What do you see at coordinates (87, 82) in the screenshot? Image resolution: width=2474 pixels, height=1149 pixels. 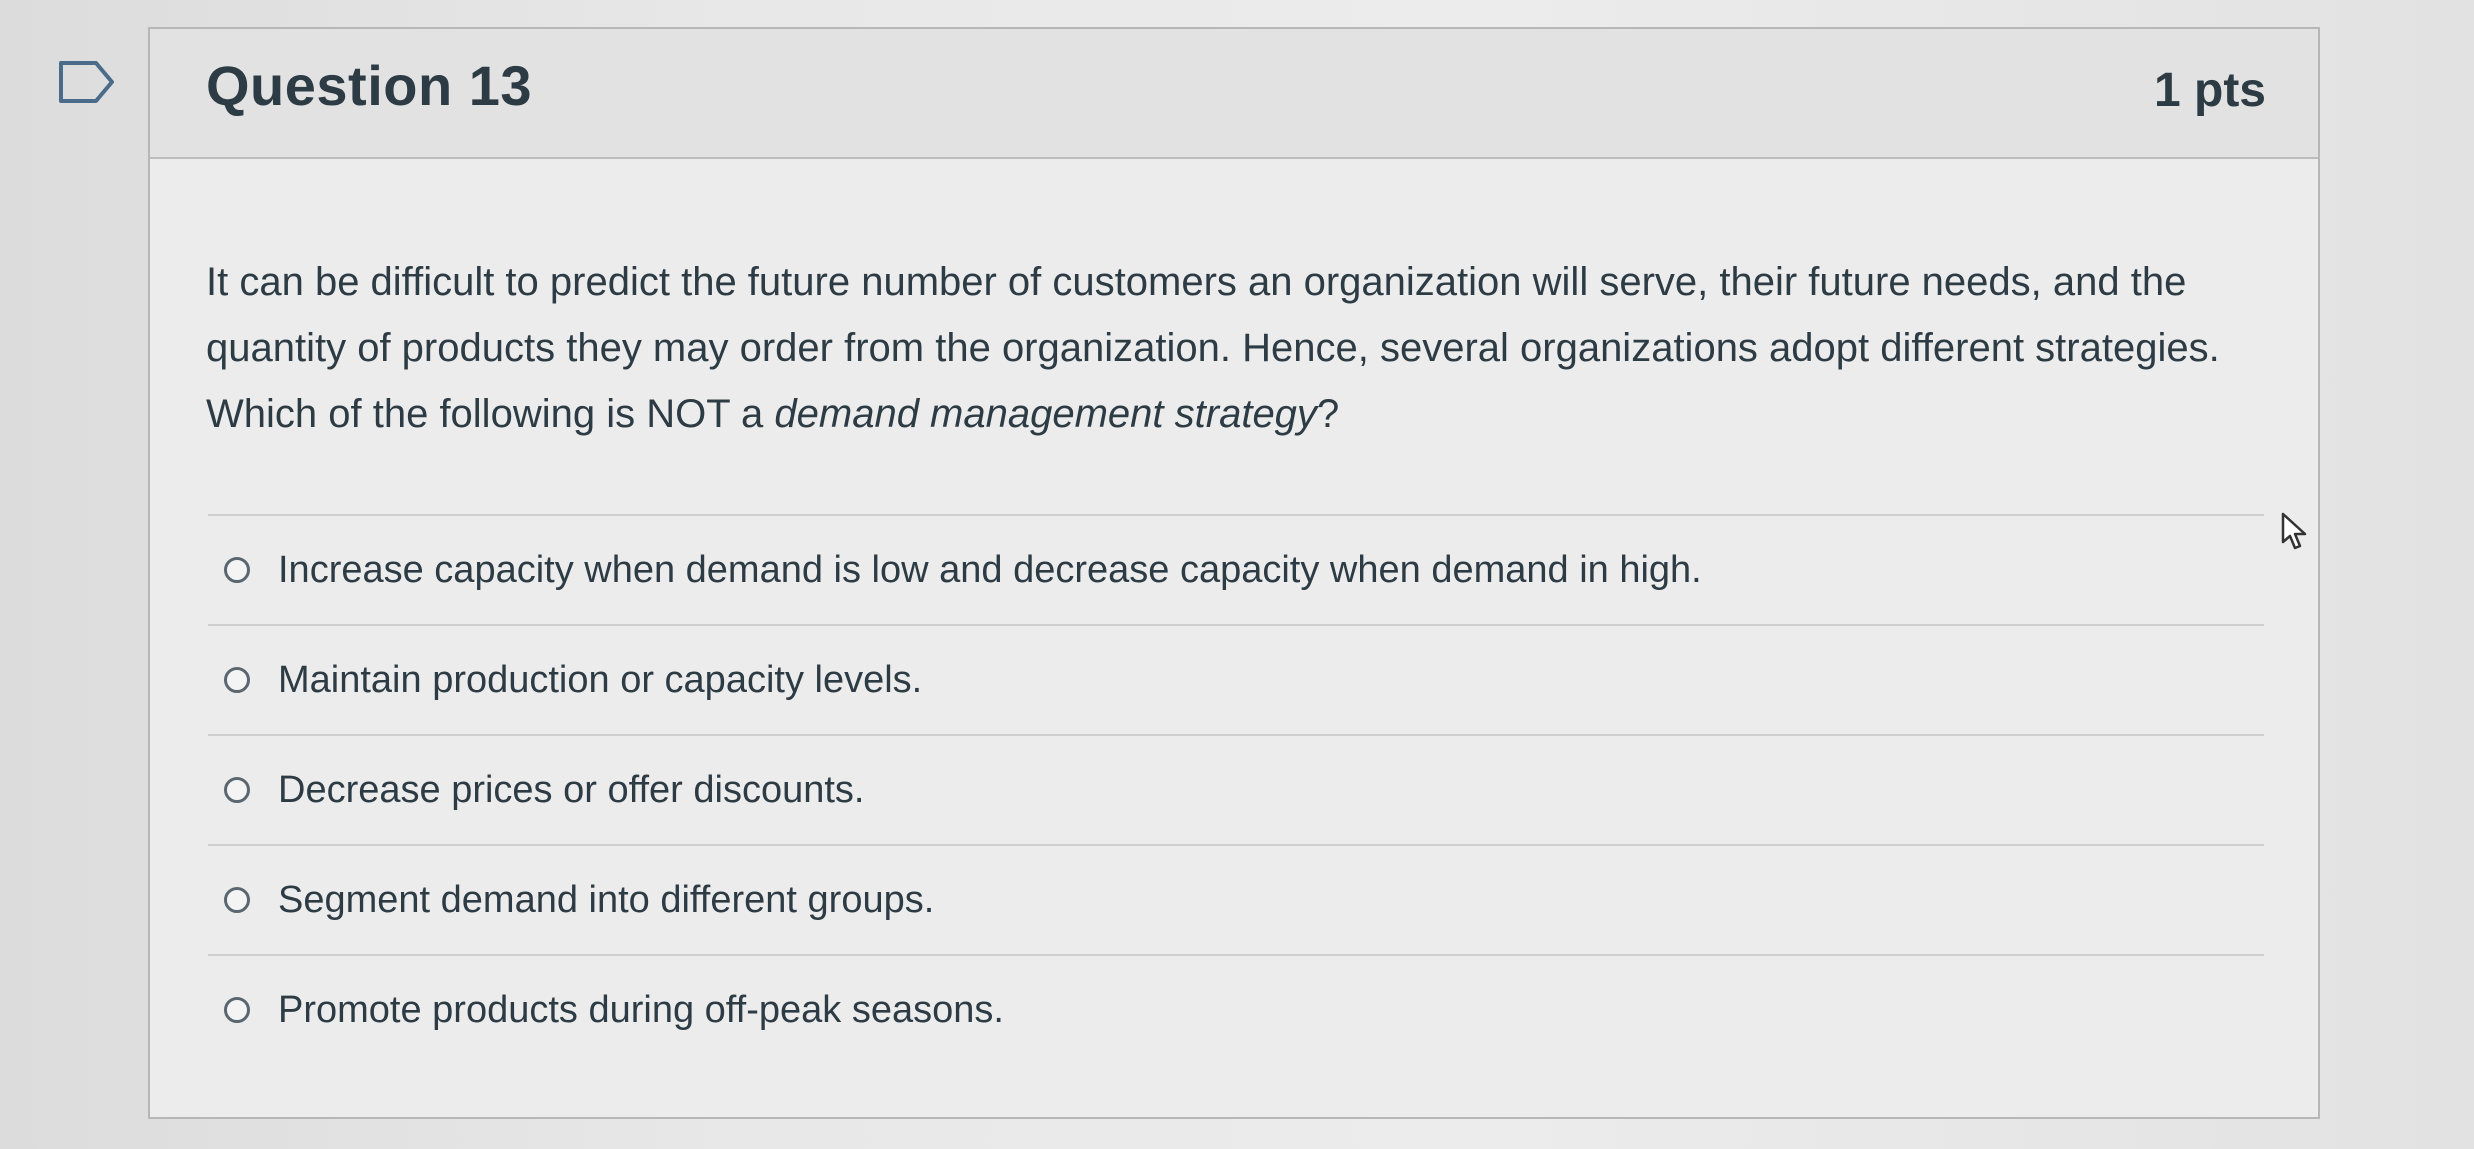 I see `flag-question-icon` at bounding box center [87, 82].